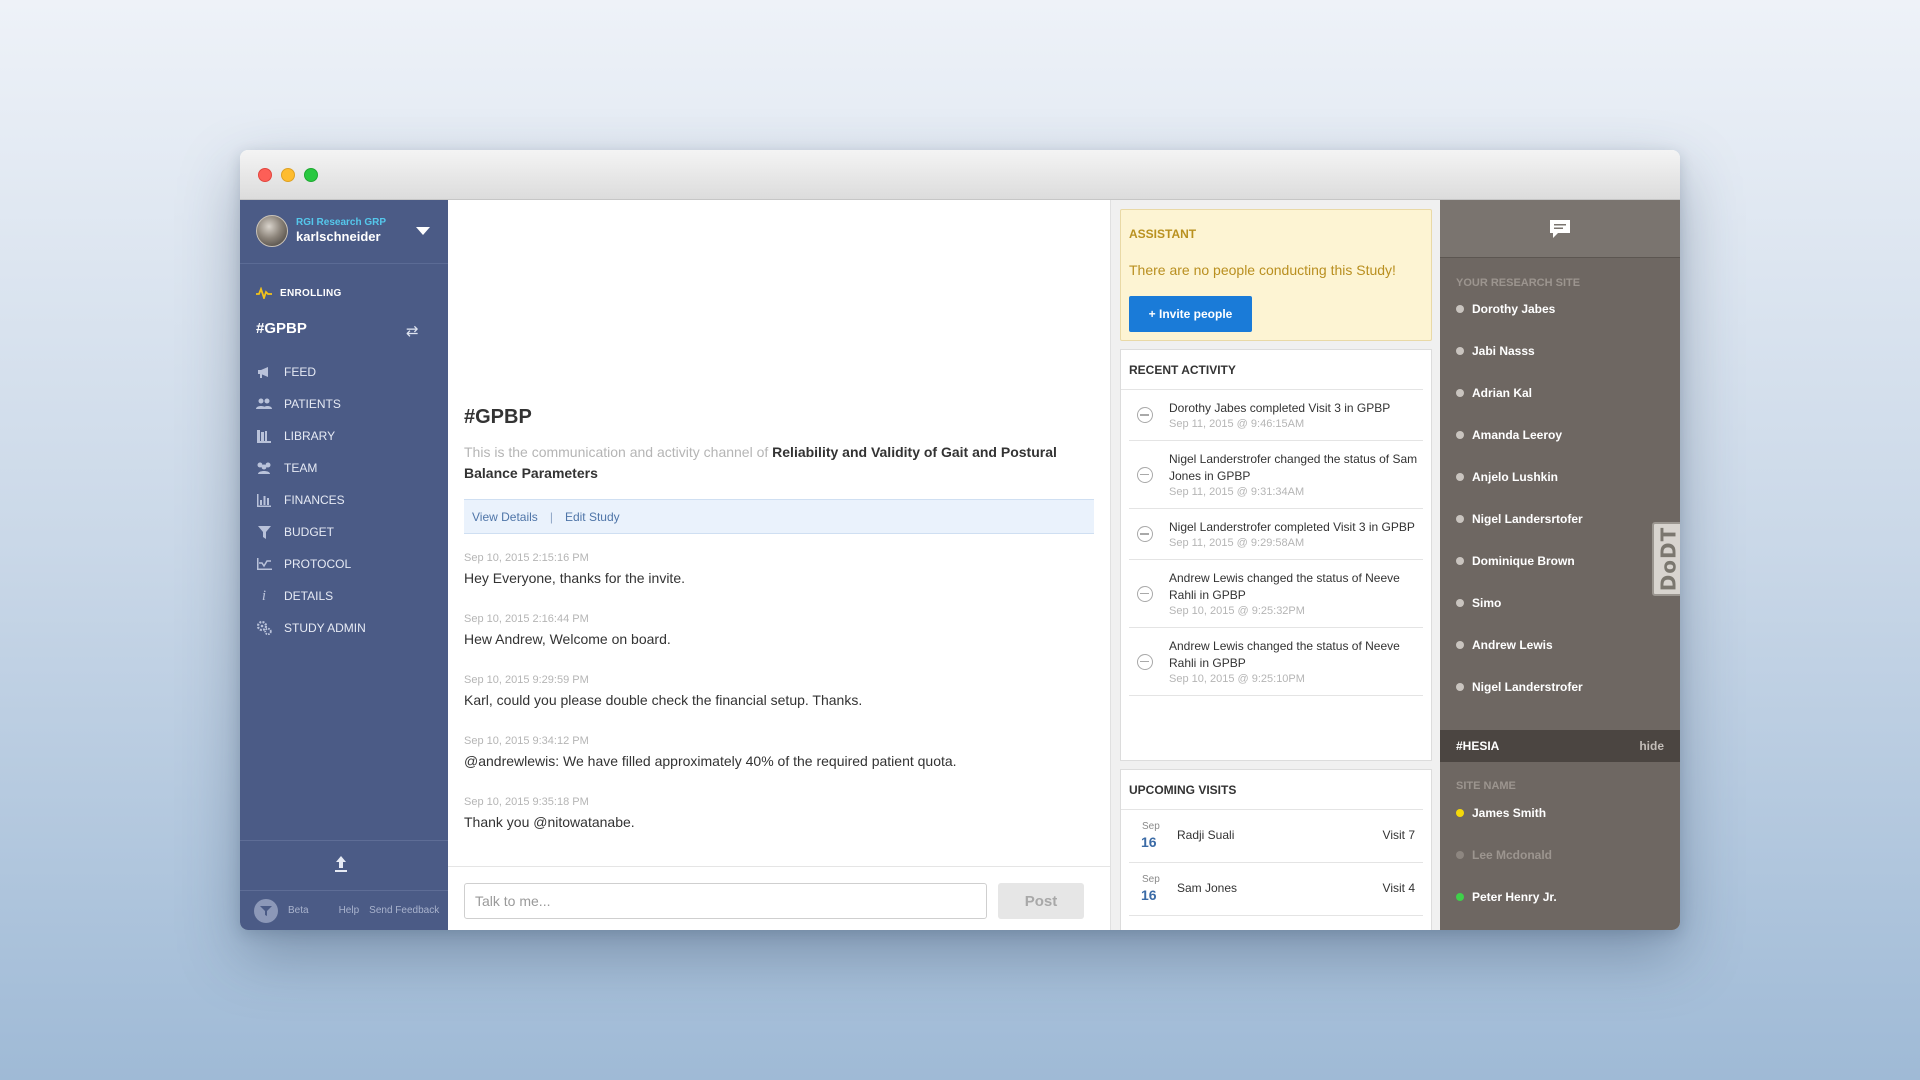 Image resolution: width=1920 pixels, height=1080 pixels. What do you see at coordinates (341, 866) in the screenshot?
I see `upload-icon` at bounding box center [341, 866].